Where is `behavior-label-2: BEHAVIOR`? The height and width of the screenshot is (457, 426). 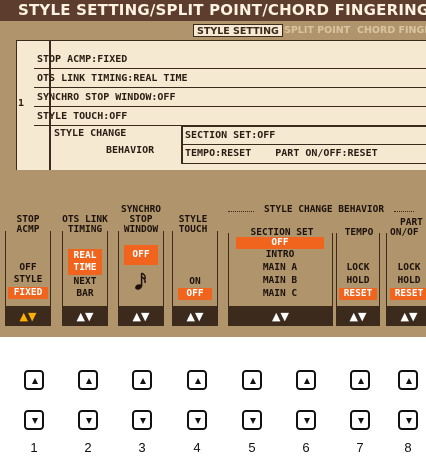
behavior-label-2: BEHAVIOR is located at coordinates (130, 150).